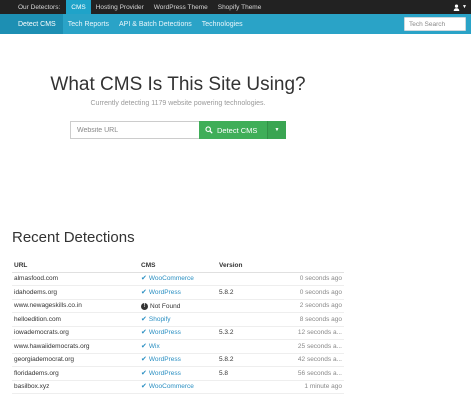  What do you see at coordinates (246, 266) in the screenshot?
I see `column-version: Version` at bounding box center [246, 266].